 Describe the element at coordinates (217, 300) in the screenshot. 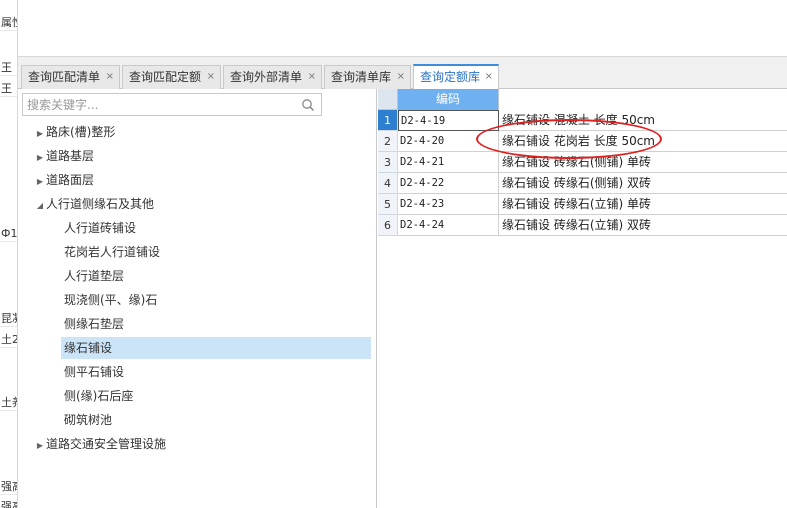

I see `tree-item-cast-in-place-curb: 现浇侧(平、缘)石` at that location.